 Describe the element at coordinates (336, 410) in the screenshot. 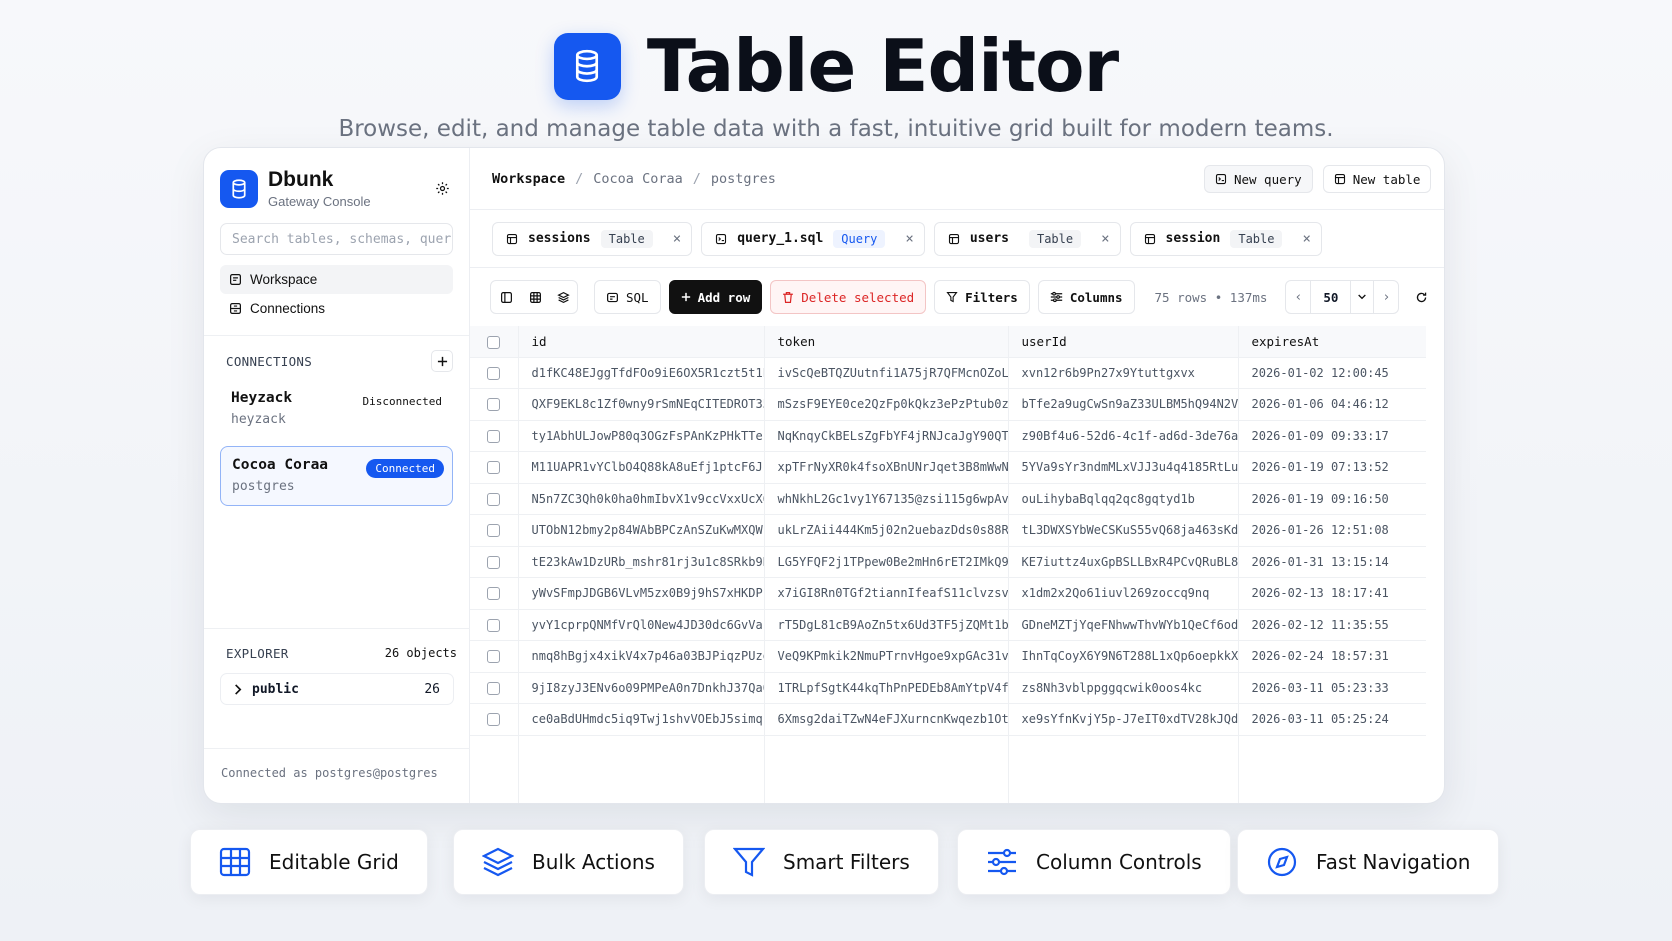

I see `connection-item-heyzack: Heyzack heyzack Disconnected` at that location.